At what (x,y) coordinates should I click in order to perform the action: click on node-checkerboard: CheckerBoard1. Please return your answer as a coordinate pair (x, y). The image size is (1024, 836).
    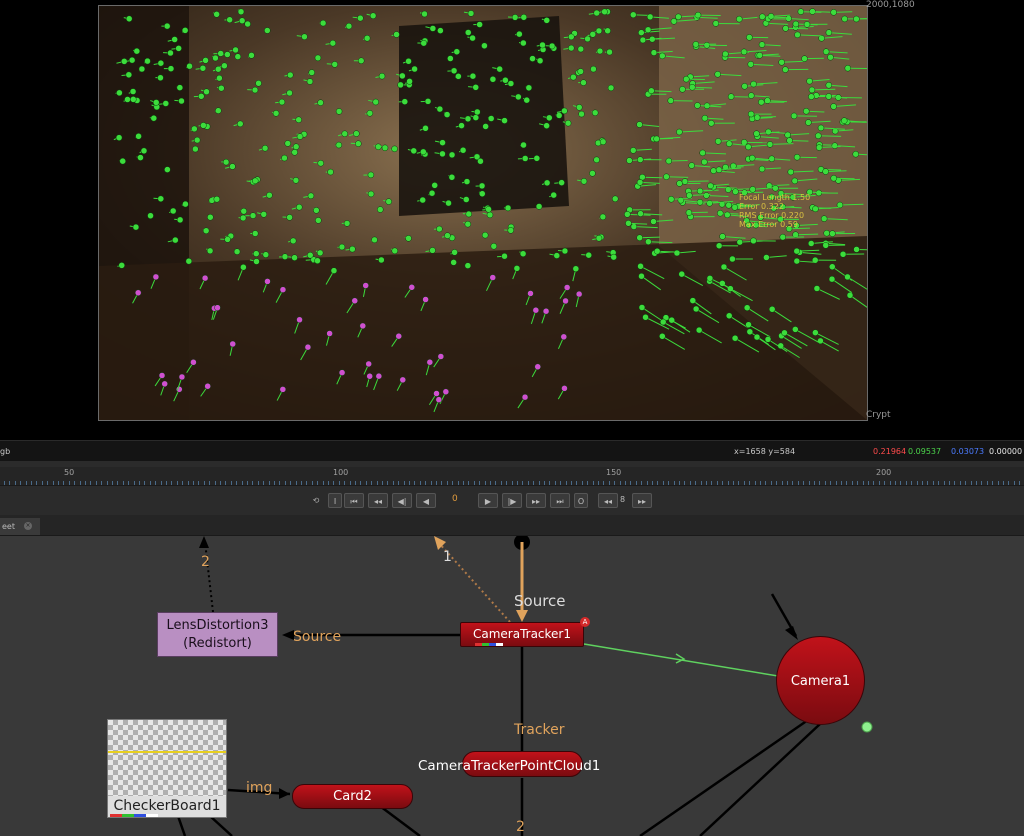
    Looking at the image, I should click on (167, 768).